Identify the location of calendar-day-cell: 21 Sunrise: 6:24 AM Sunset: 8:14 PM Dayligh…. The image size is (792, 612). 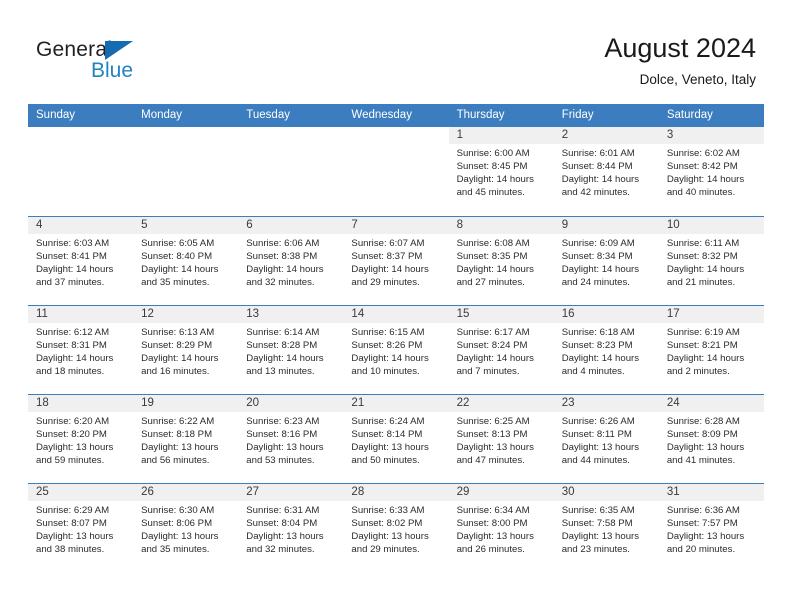
(396, 439).